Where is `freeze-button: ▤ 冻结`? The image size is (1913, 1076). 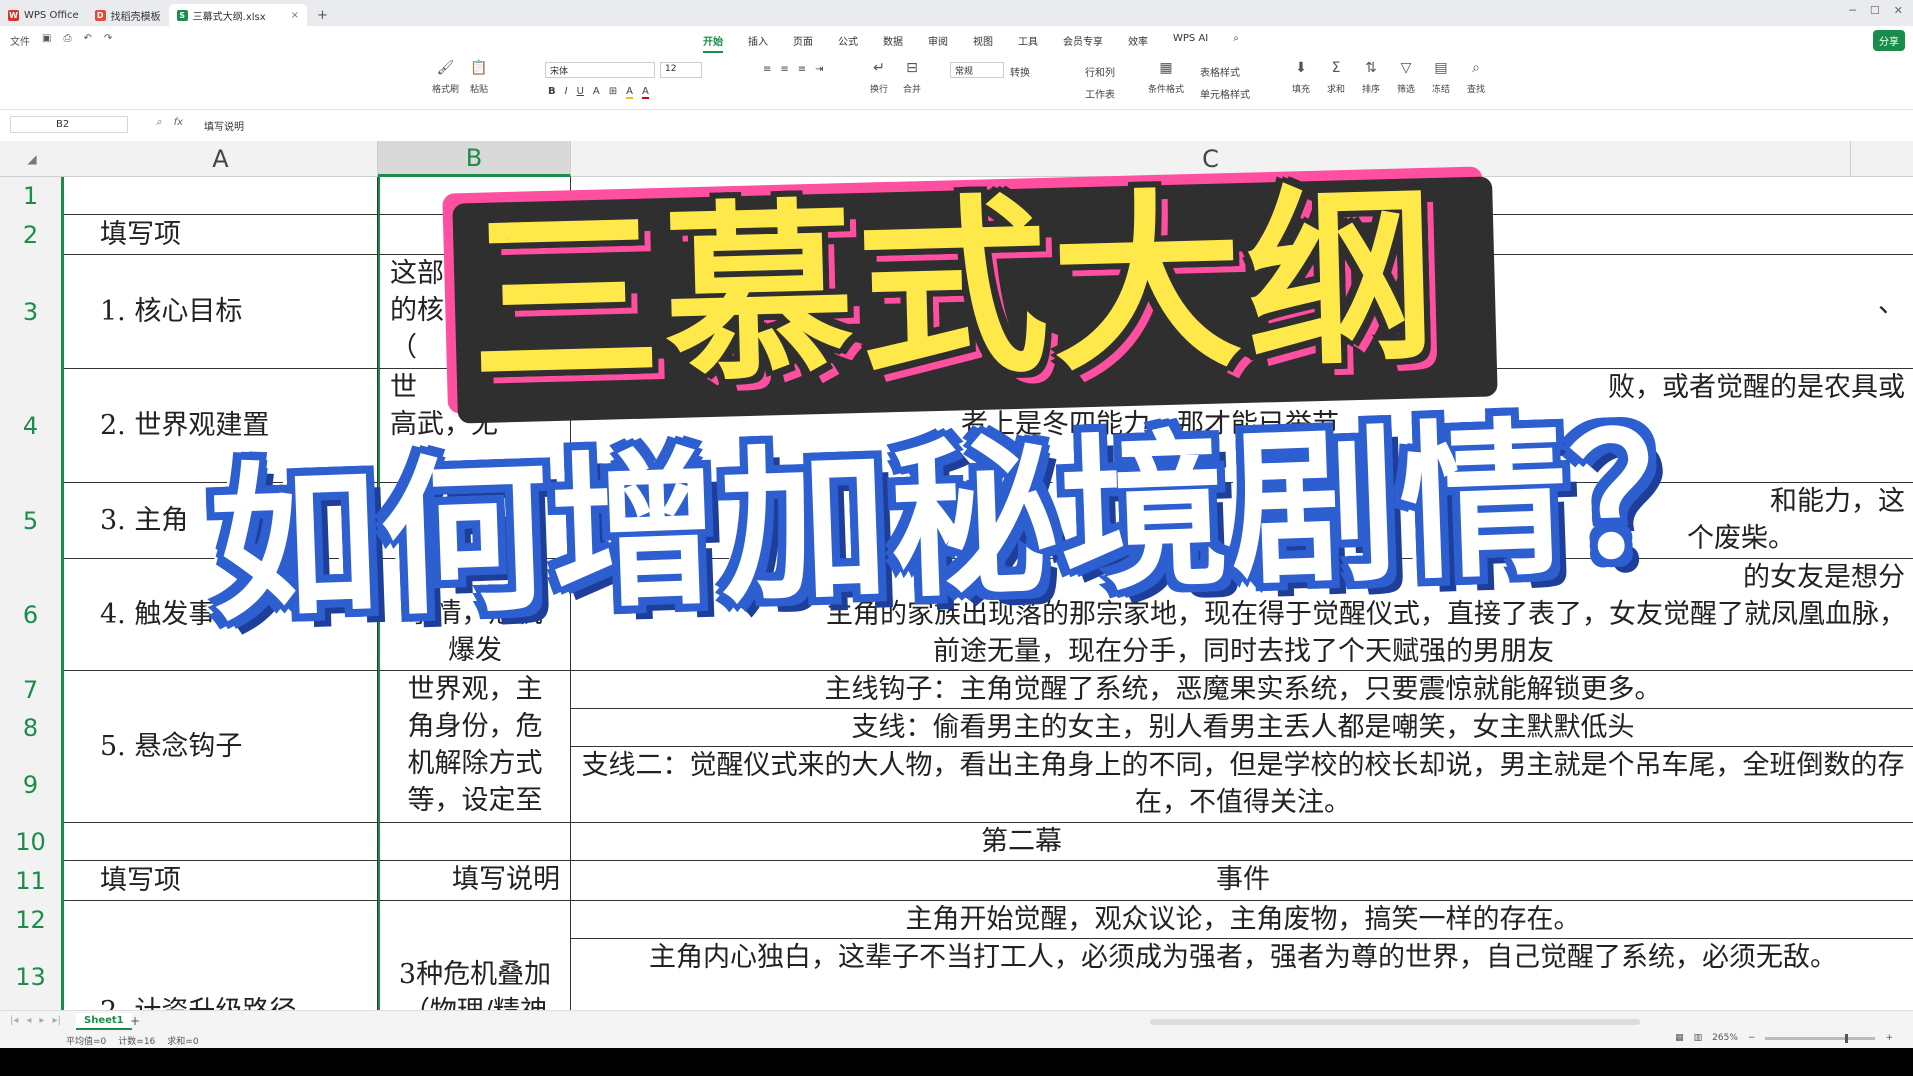 freeze-button: ▤ 冻结 is located at coordinates (1441, 77).